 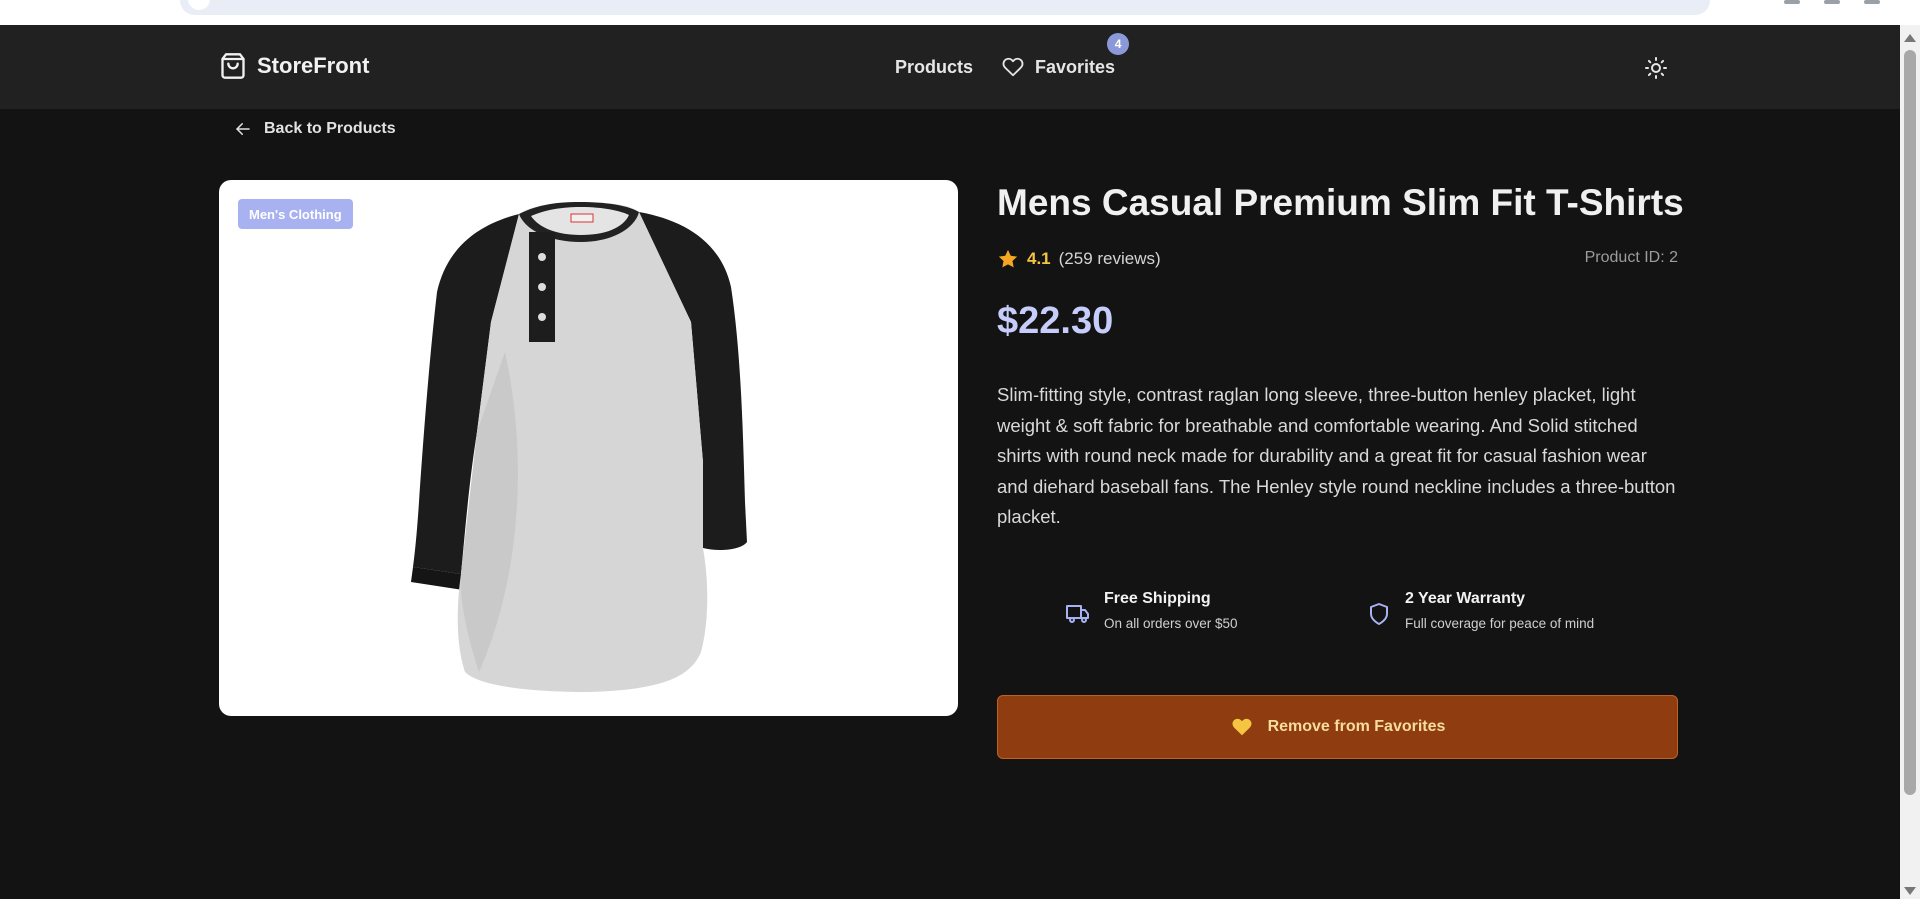 I want to click on back-to-products-link: Back to Products, so click(x=315, y=129).